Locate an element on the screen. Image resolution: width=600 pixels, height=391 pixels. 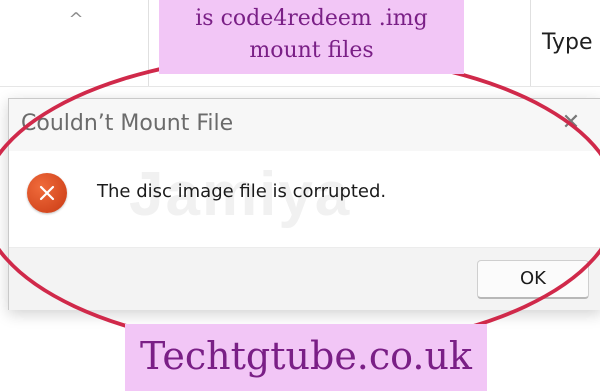
chevron-up-icon: ^ is located at coordinates (76, 20).